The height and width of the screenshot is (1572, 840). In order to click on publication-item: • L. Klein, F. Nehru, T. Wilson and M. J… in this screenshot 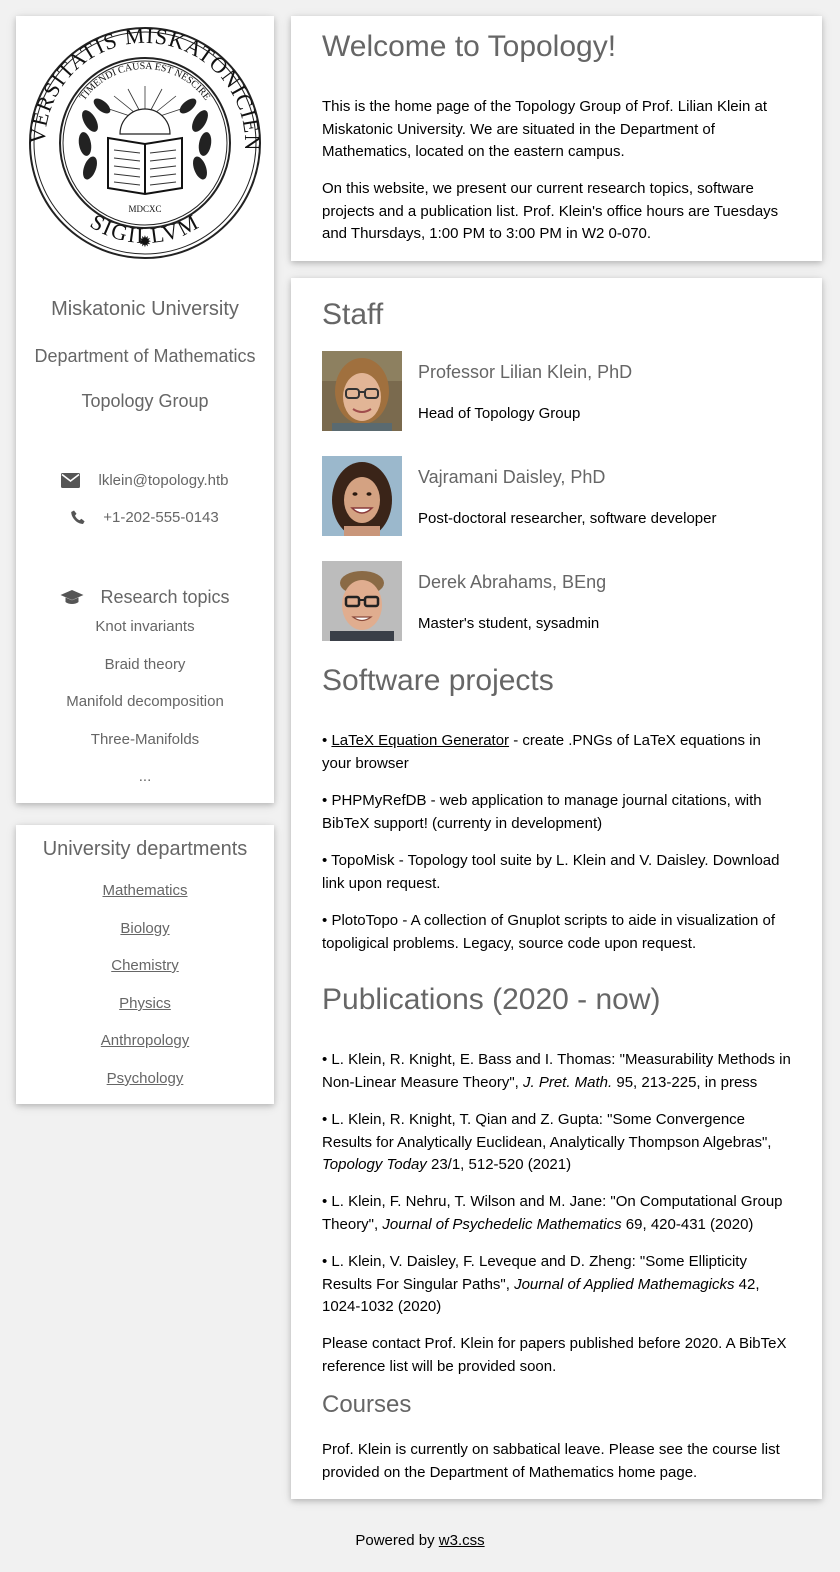, I will do `click(557, 1213)`.